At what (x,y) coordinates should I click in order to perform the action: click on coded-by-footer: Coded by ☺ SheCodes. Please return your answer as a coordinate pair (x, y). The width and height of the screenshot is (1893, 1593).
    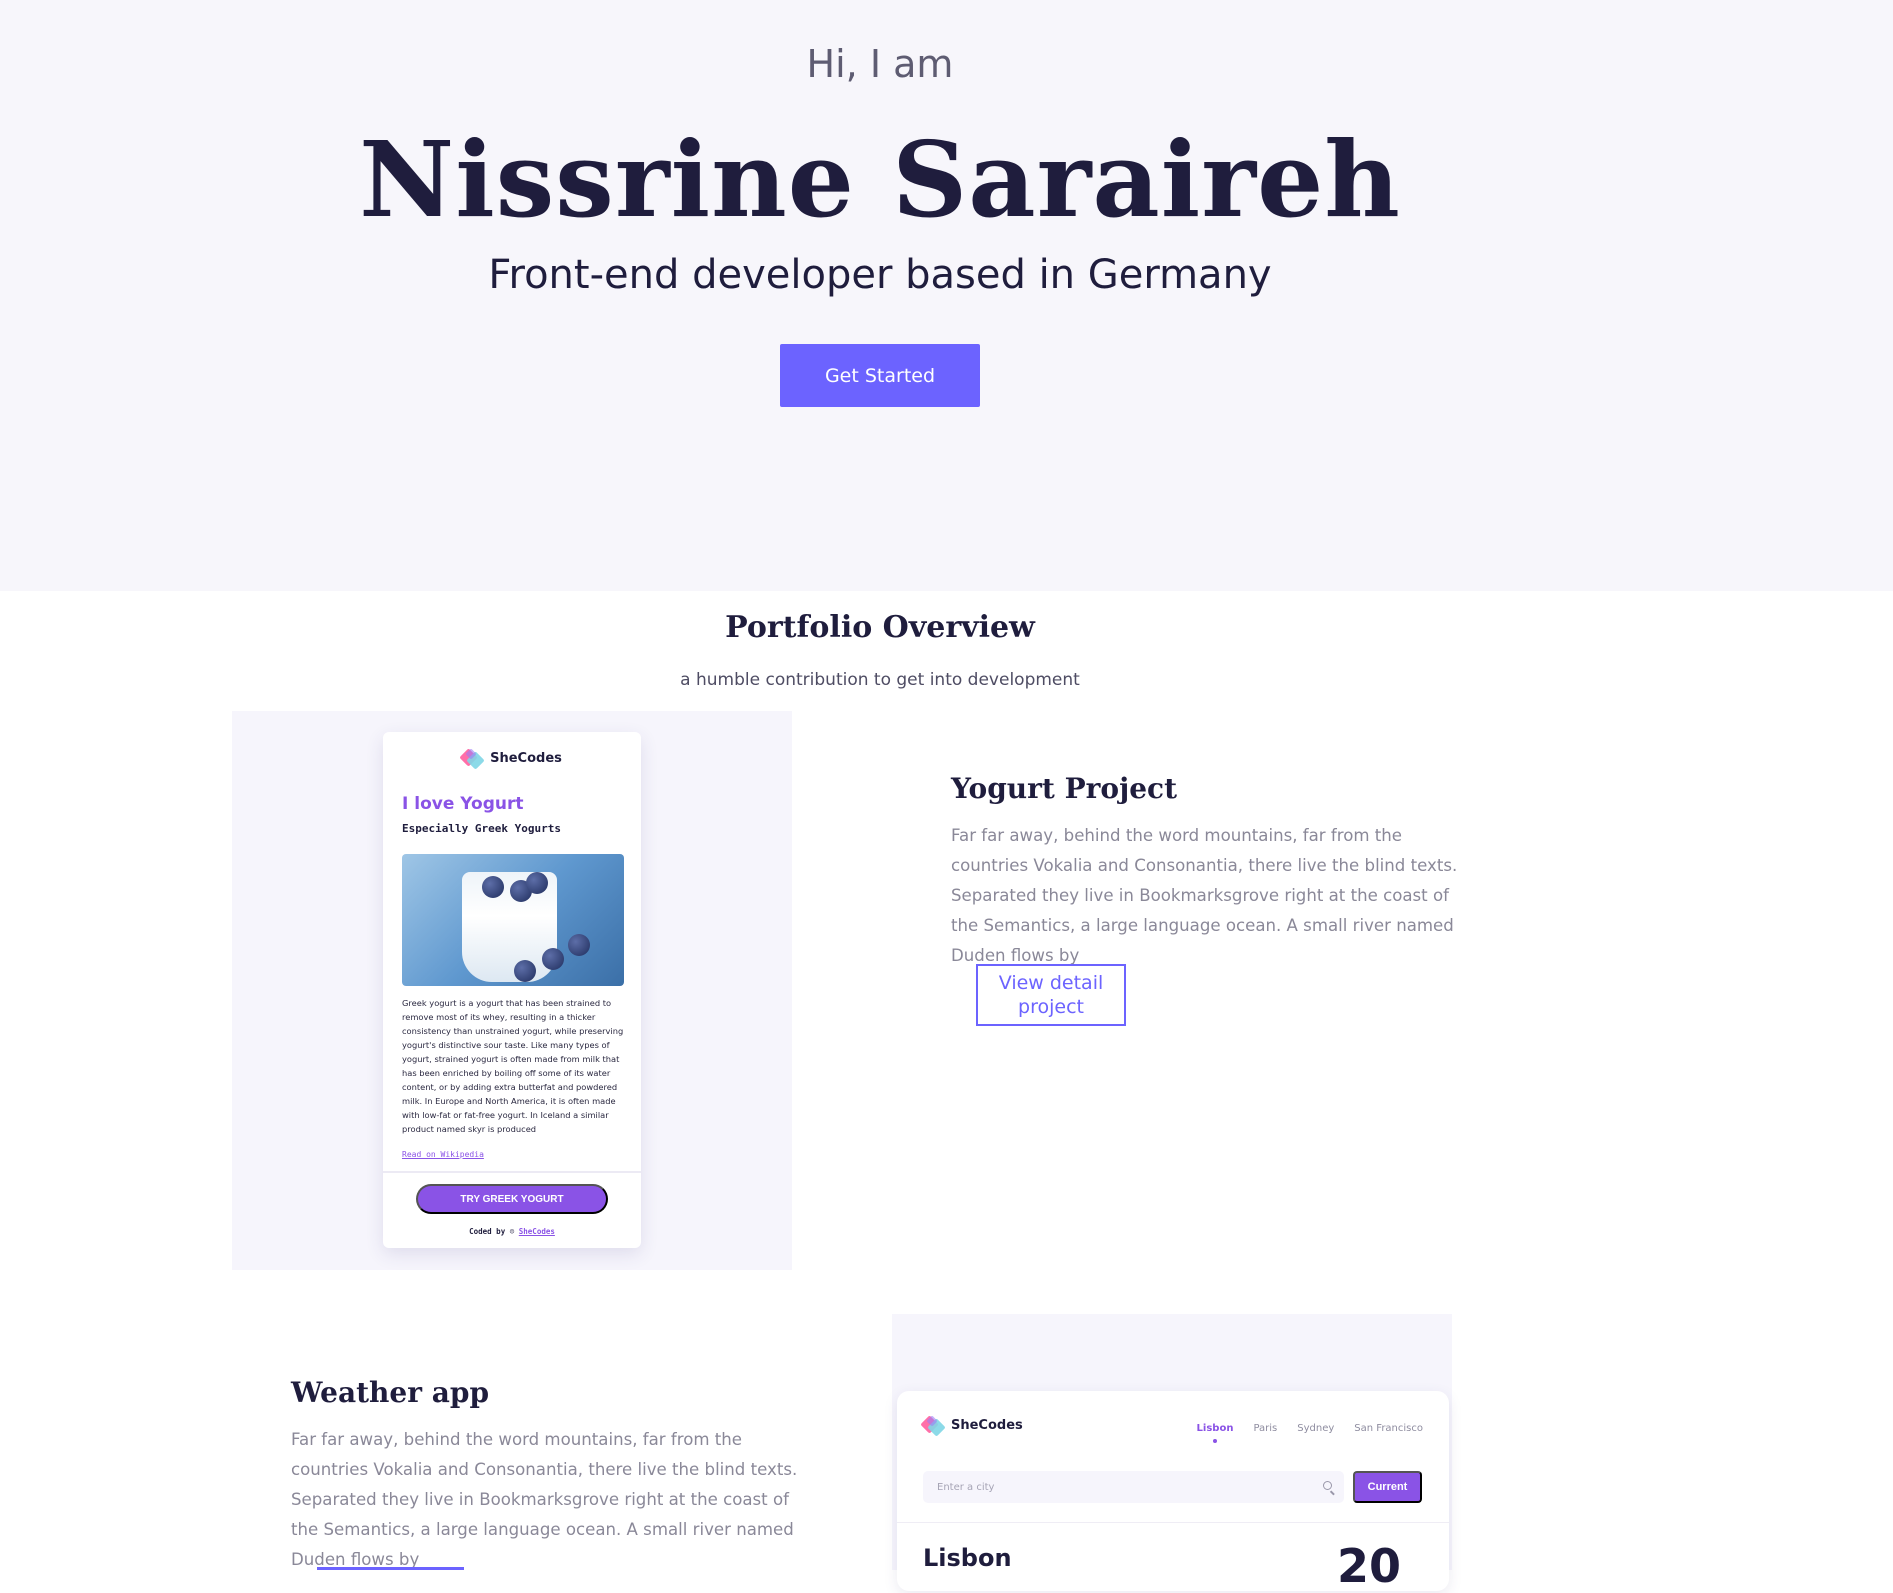
    Looking at the image, I should click on (512, 1231).